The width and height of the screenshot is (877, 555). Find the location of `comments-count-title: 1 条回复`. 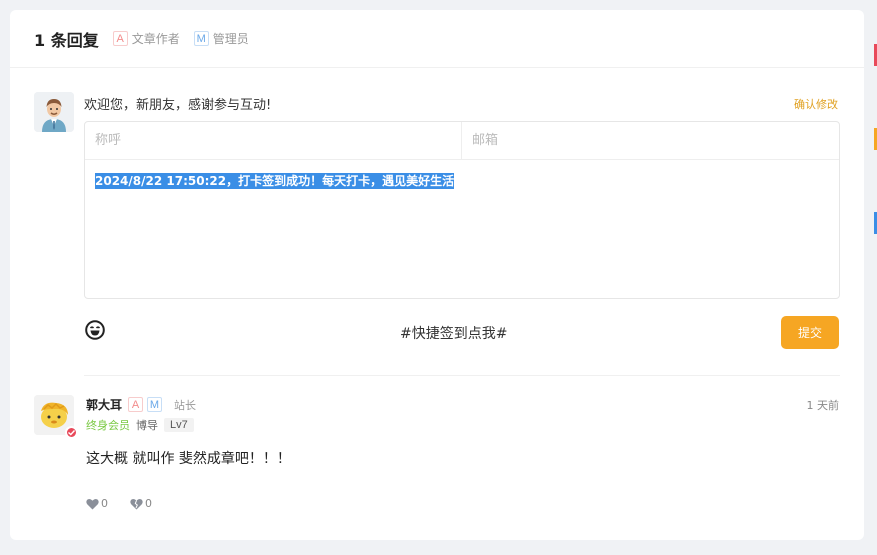

comments-count-title: 1 条回复 is located at coordinates (66, 40).